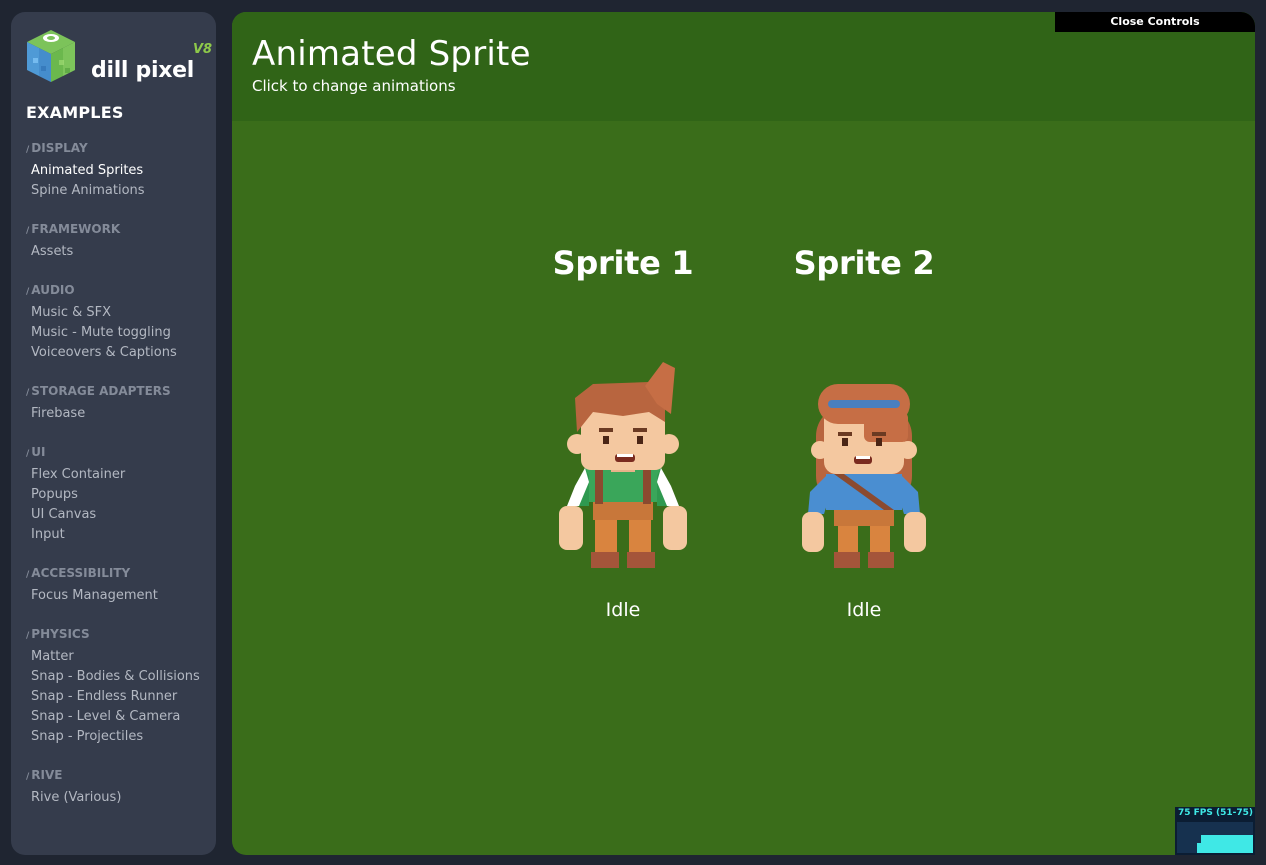  Describe the element at coordinates (203, 49) in the screenshot. I see `version-badge: V8` at that location.